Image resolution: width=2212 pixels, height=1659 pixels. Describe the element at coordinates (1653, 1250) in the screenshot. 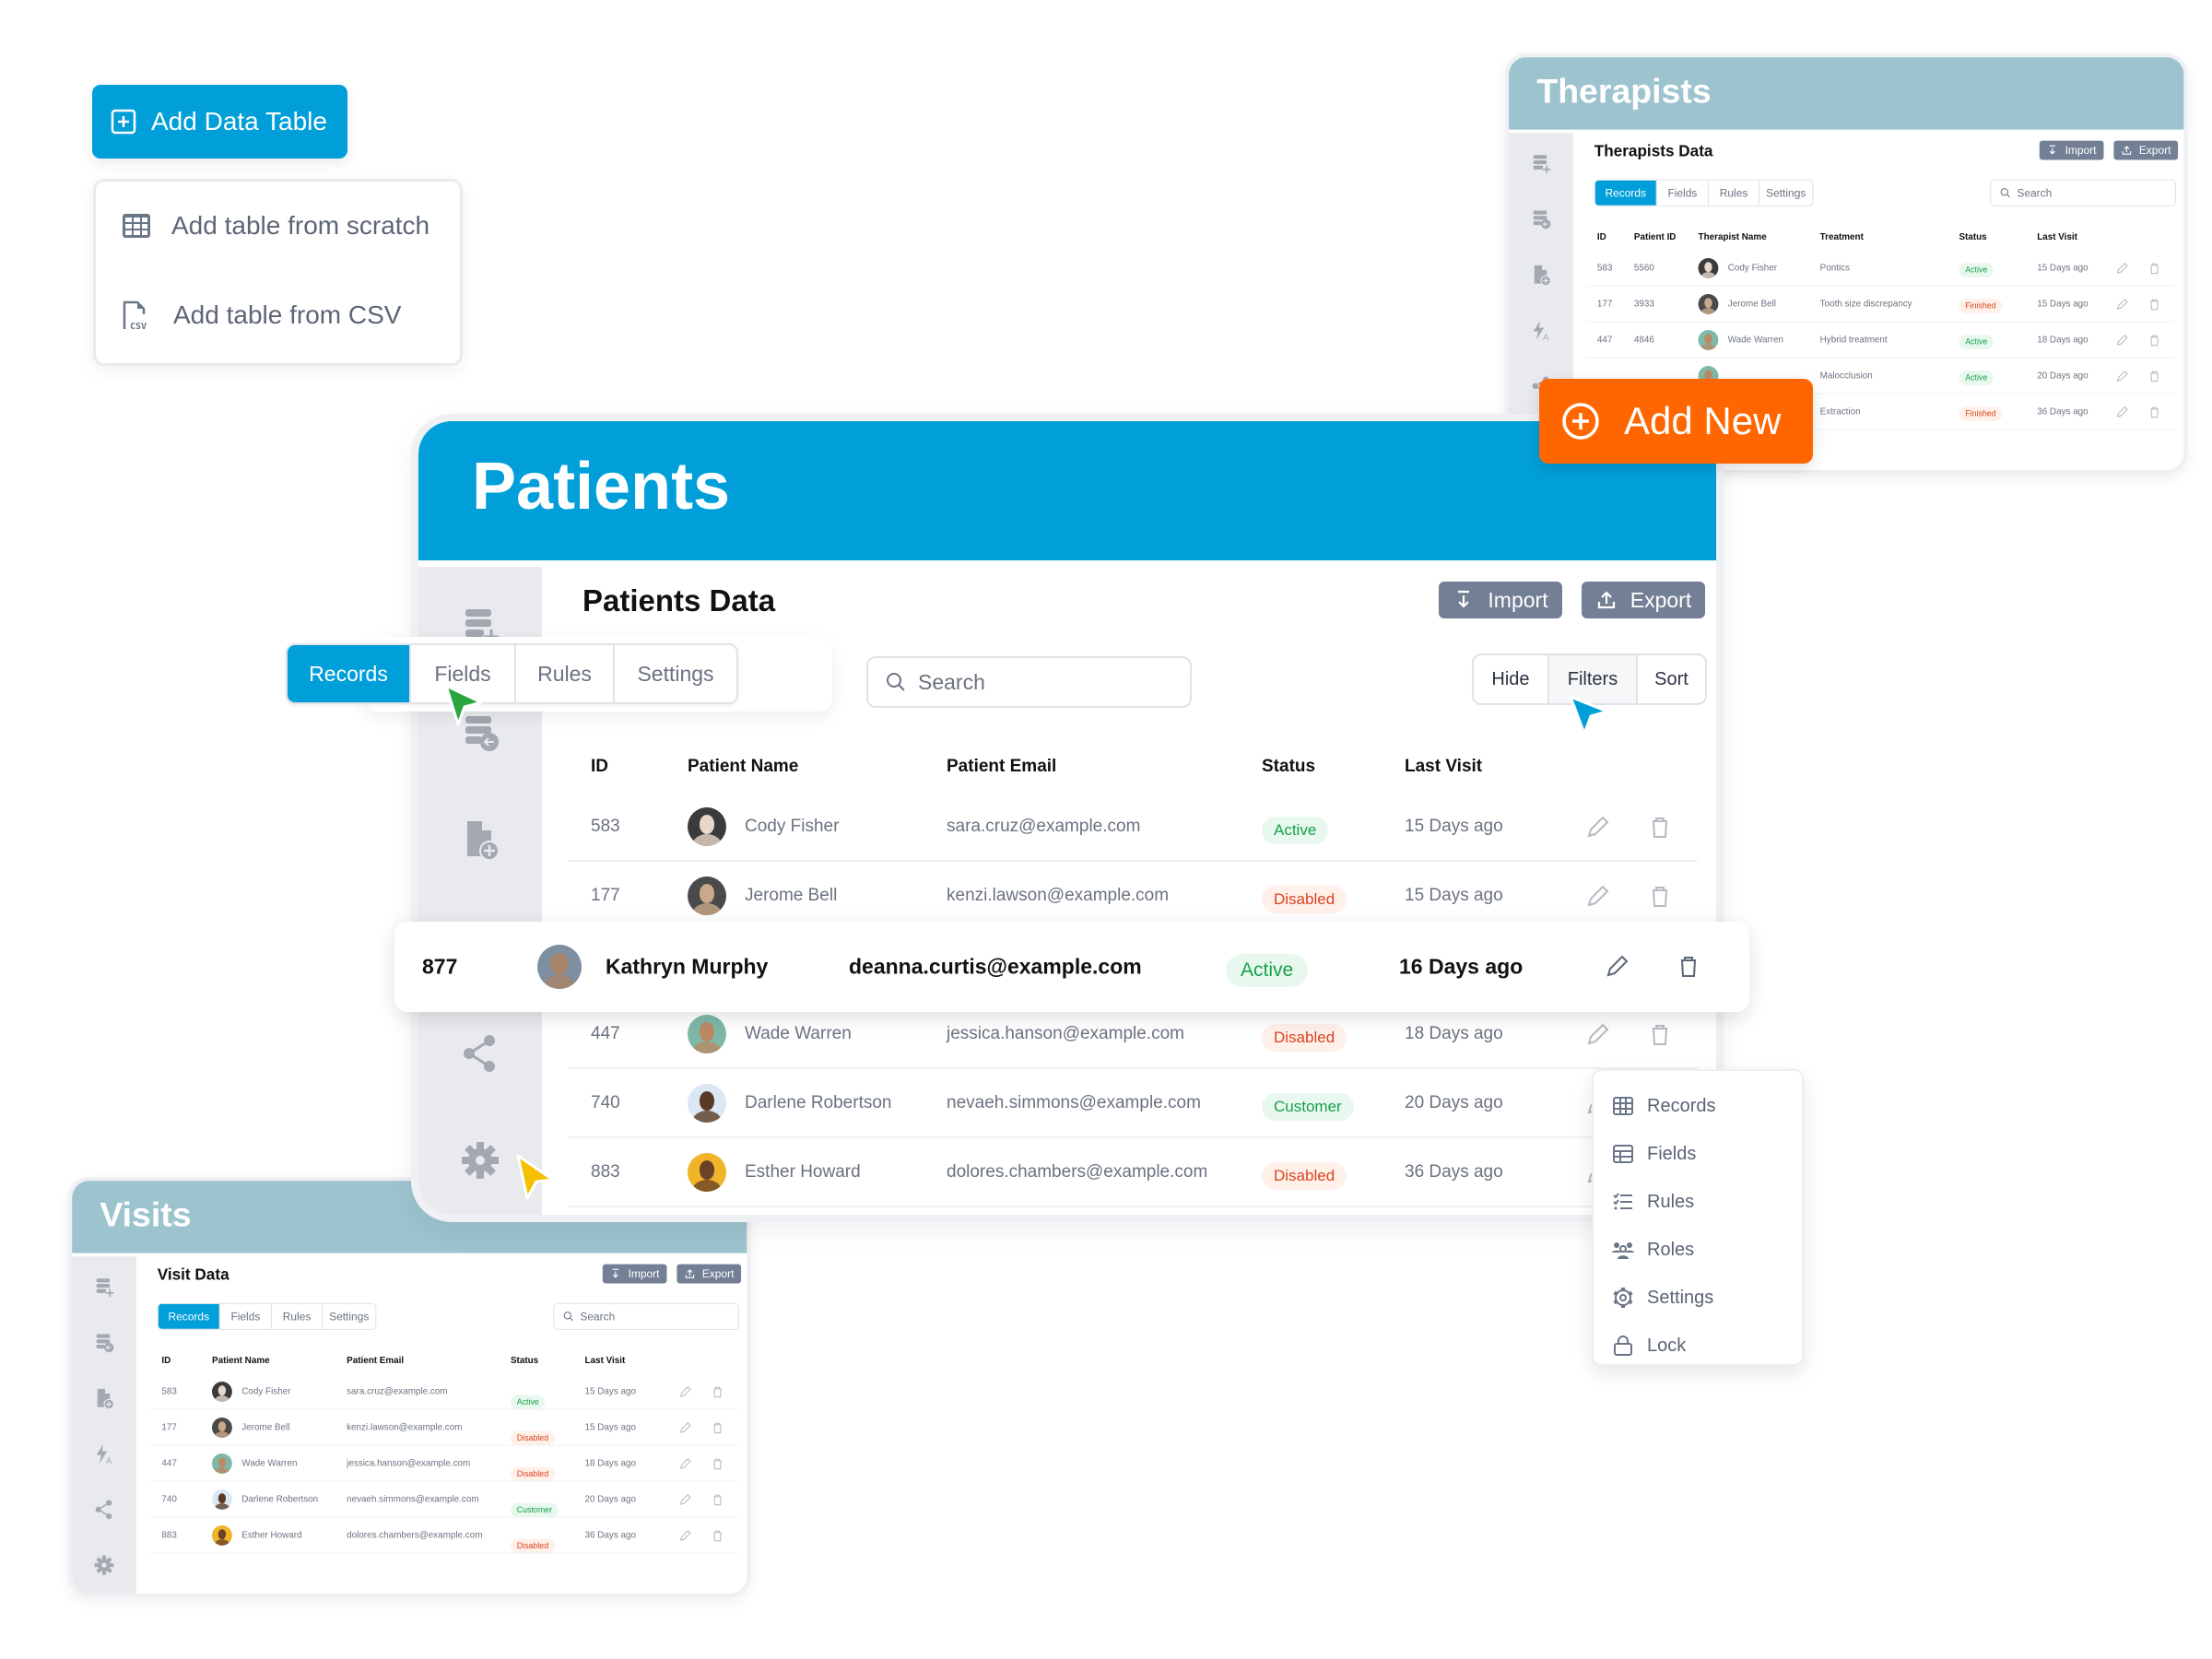

I see `context-menu-item-roles: Roles` at that location.